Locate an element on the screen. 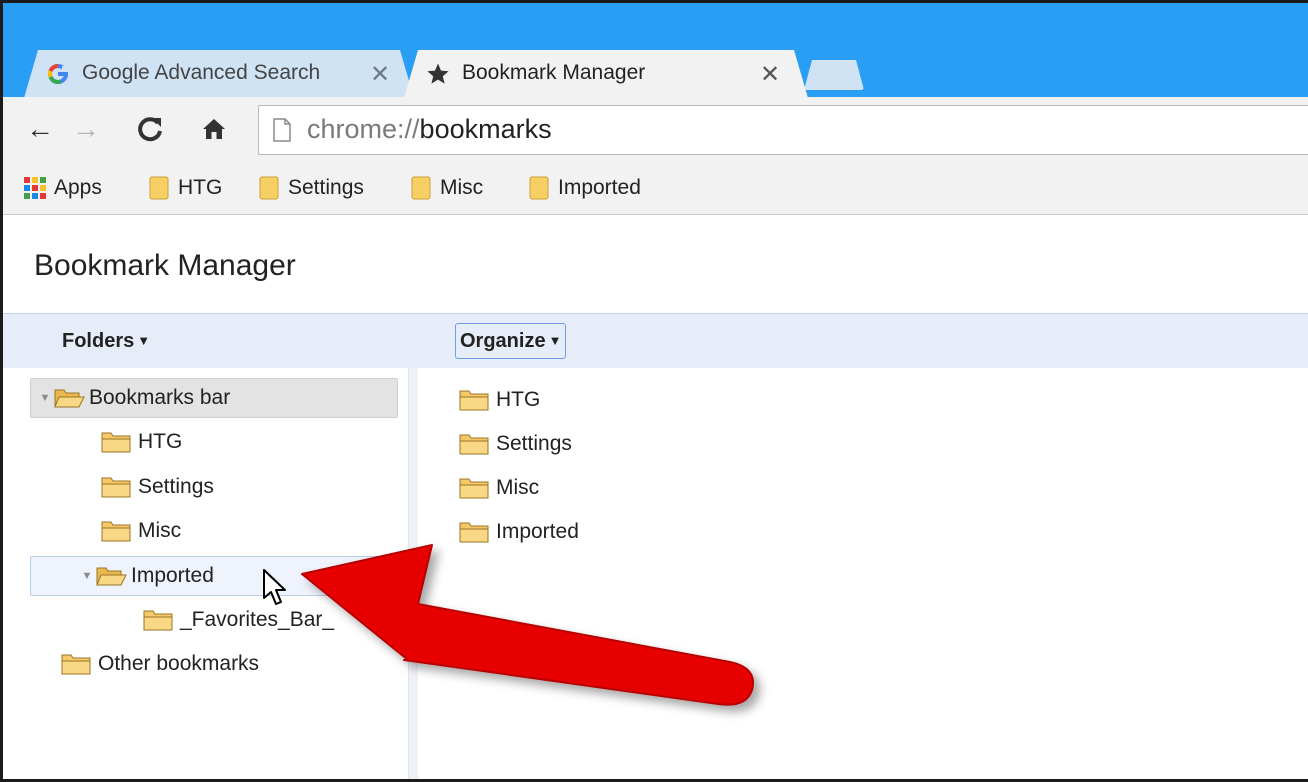 The image size is (1308, 782). organize-menu-label: Organize is located at coordinates (503, 341).